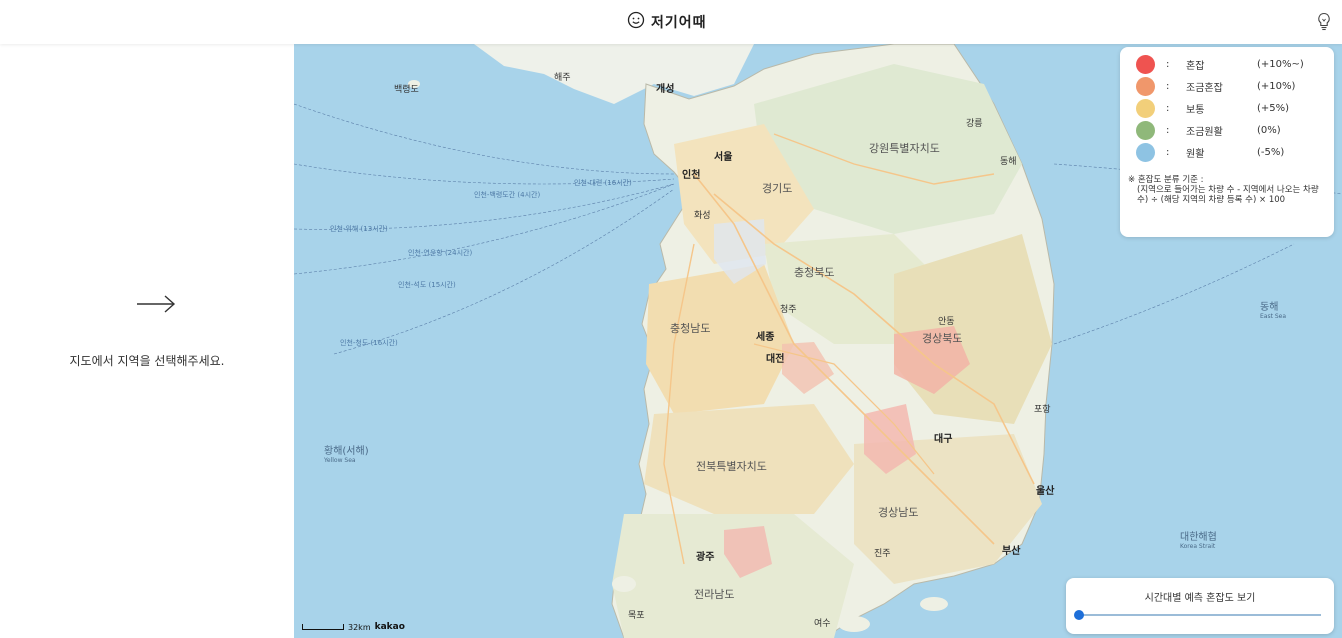 This screenshot has width=1342, height=638. I want to click on legend-range: (+10%~), so click(1280, 64).